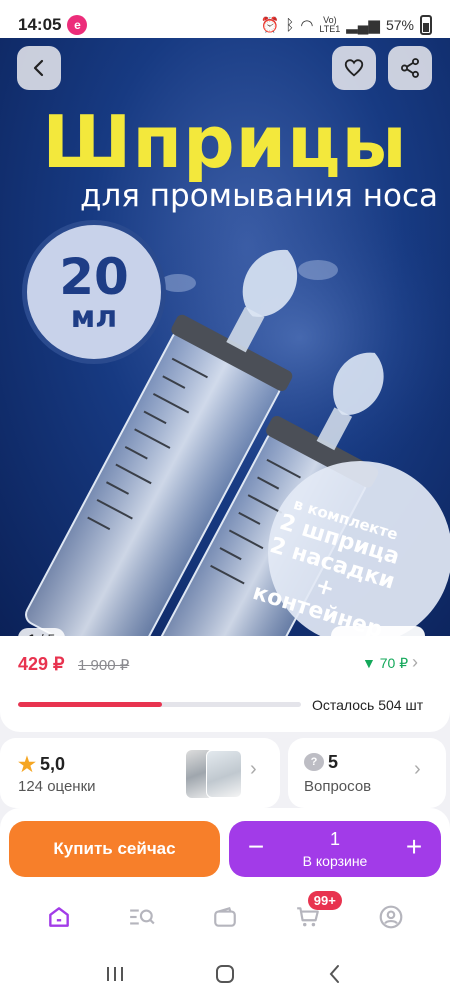 The image size is (450, 1000). What do you see at coordinates (338, 786) in the screenshot?
I see `questions-label: Вопросов` at bounding box center [338, 786].